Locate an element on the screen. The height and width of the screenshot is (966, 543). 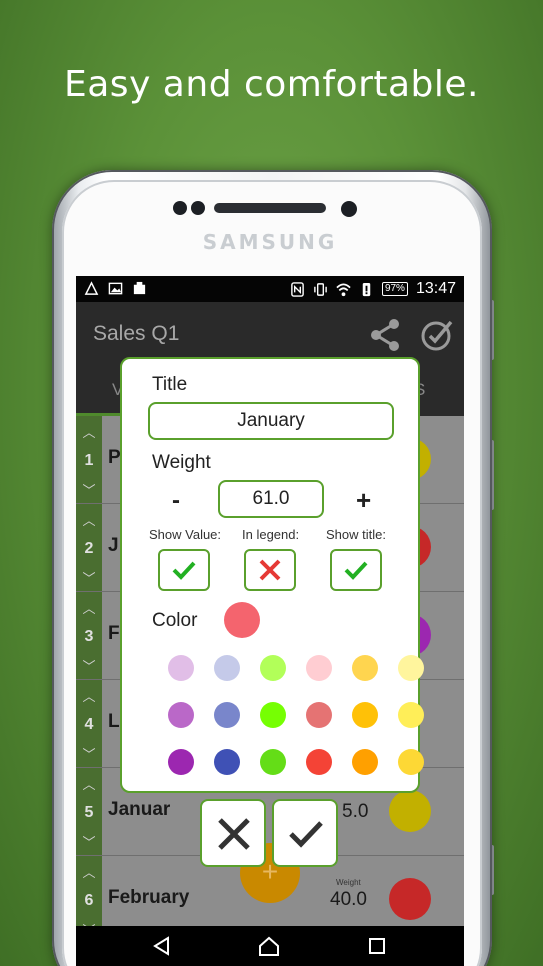
confirm-button is located at coordinates (305, 833).